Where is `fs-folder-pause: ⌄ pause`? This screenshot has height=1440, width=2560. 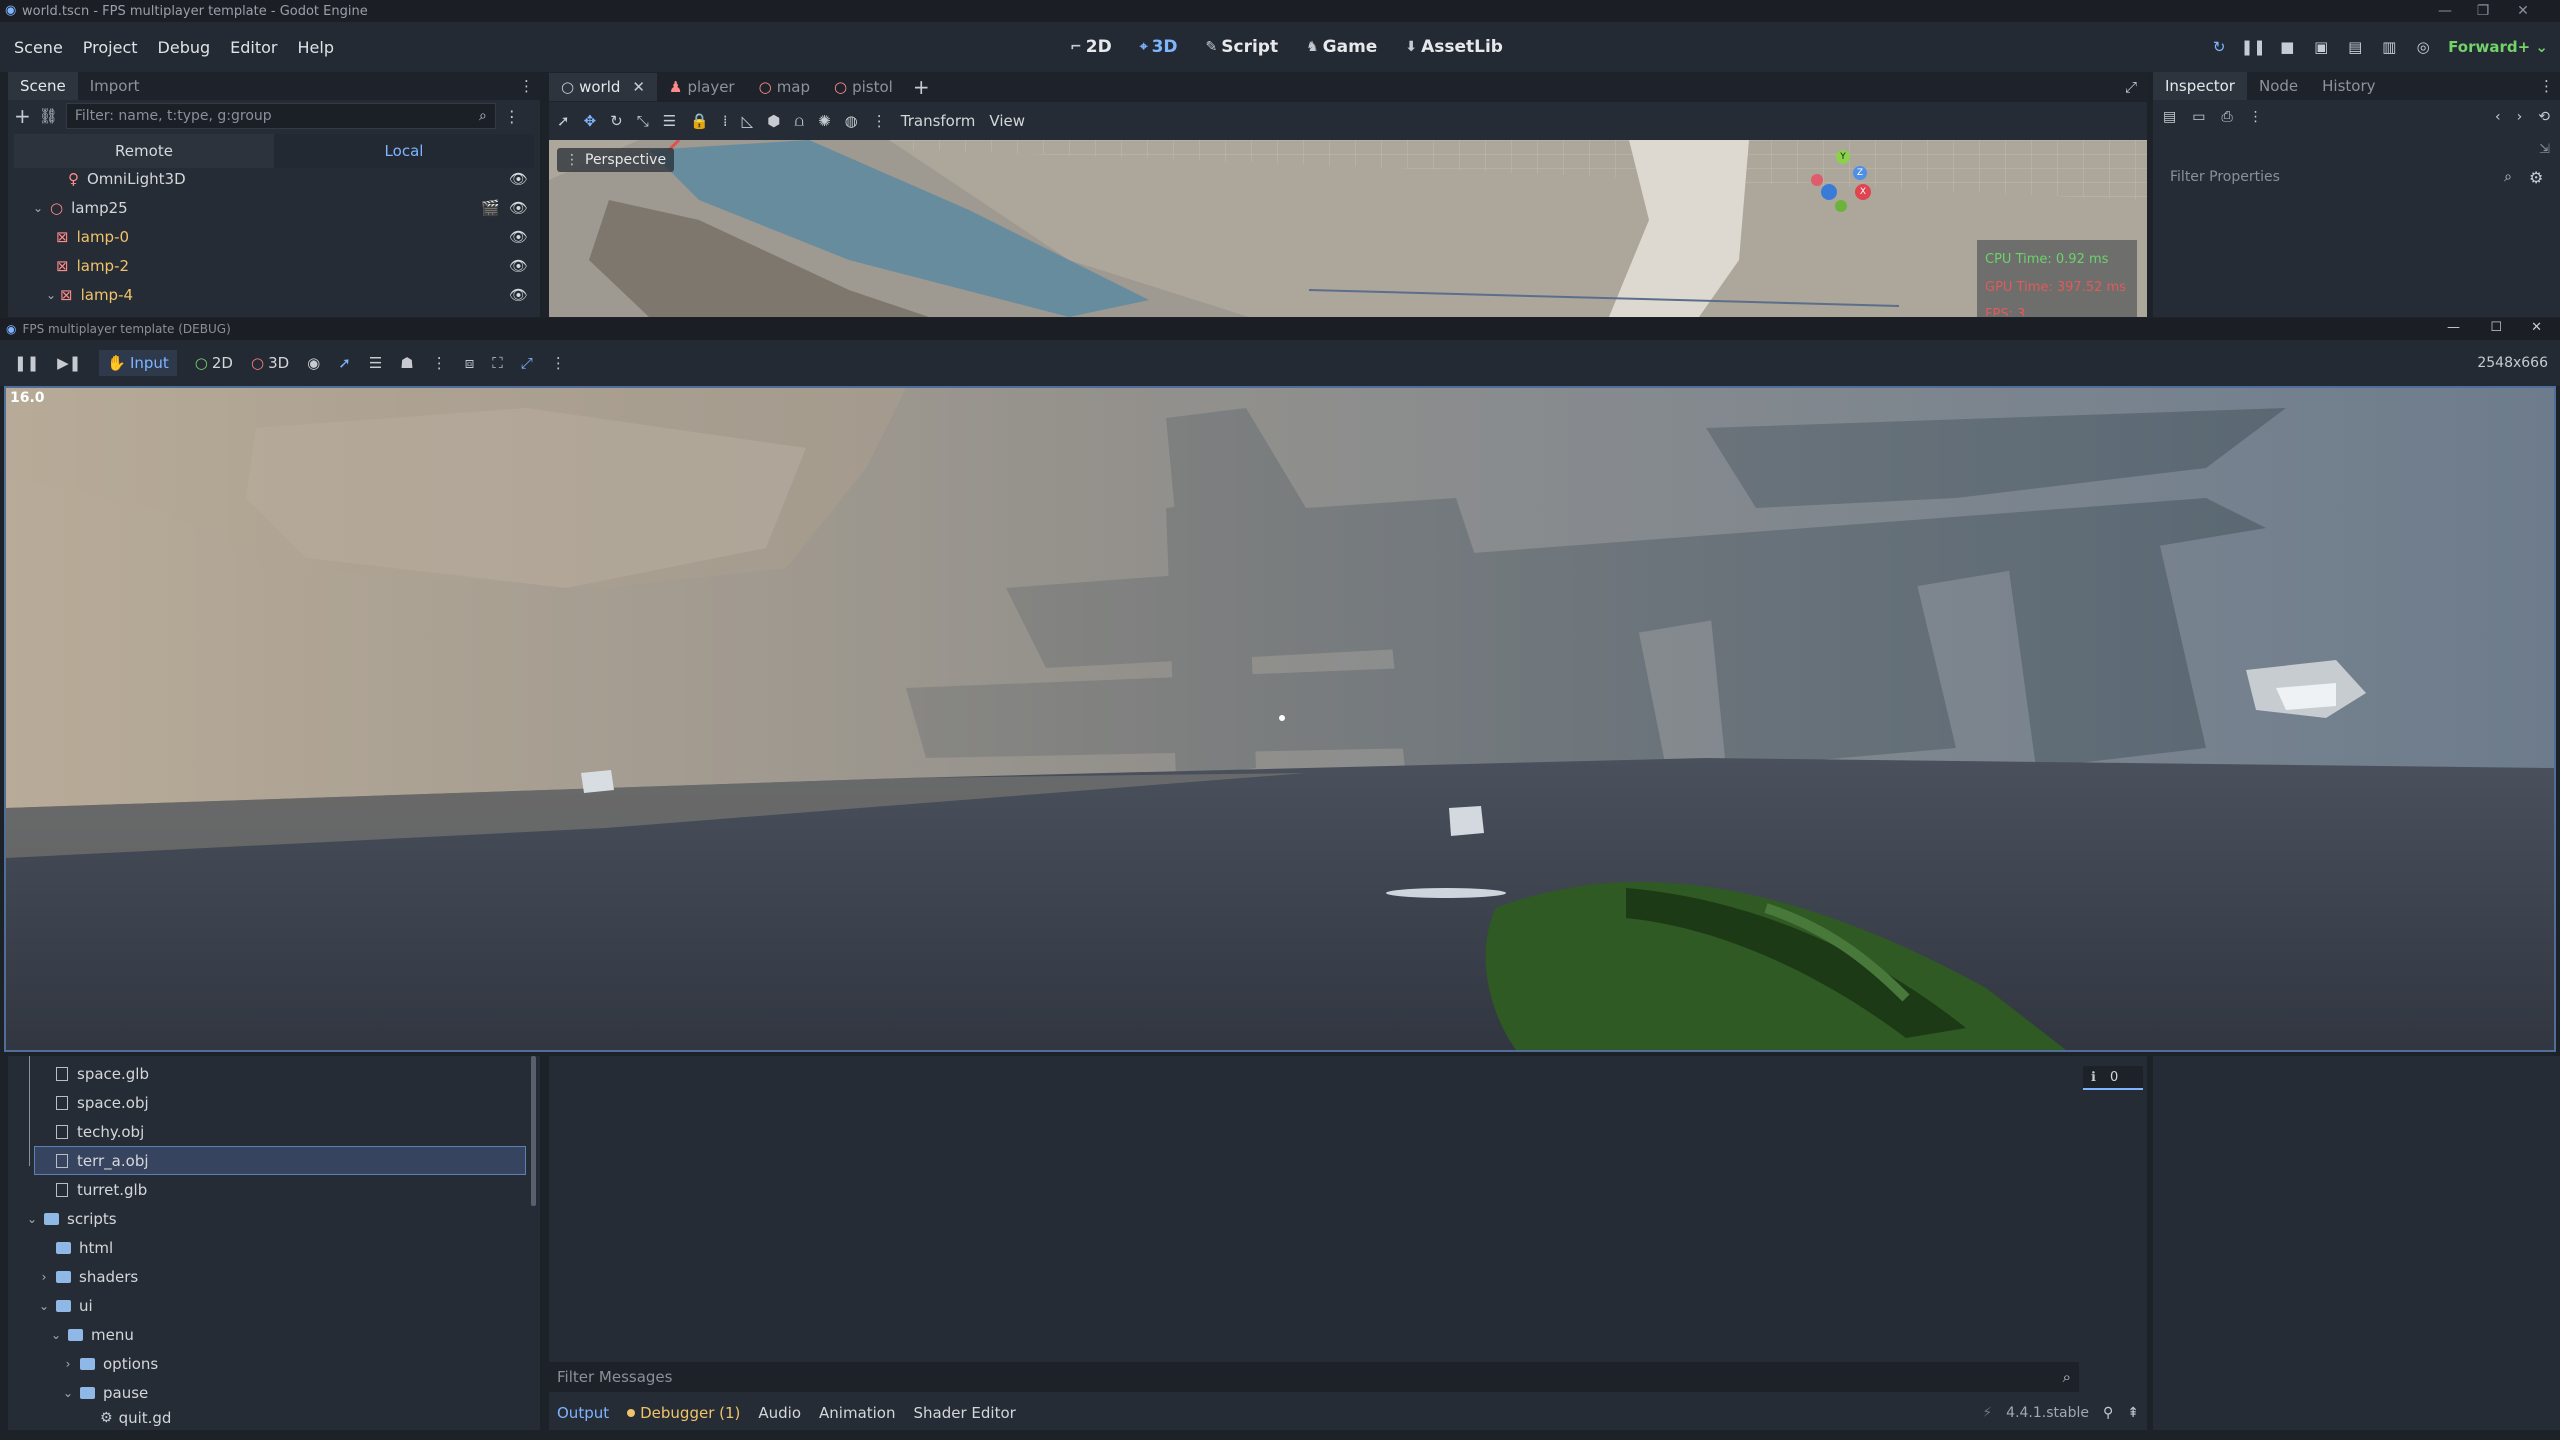
fs-folder-pause: ⌄ pause is located at coordinates (274, 1392).